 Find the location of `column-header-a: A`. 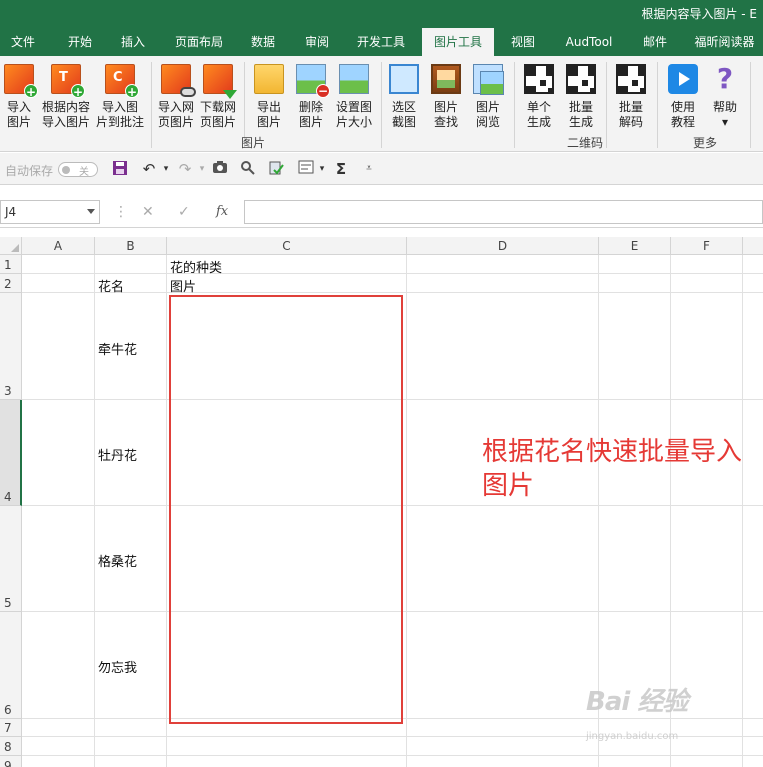

column-header-a: A is located at coordinates (58, 246).